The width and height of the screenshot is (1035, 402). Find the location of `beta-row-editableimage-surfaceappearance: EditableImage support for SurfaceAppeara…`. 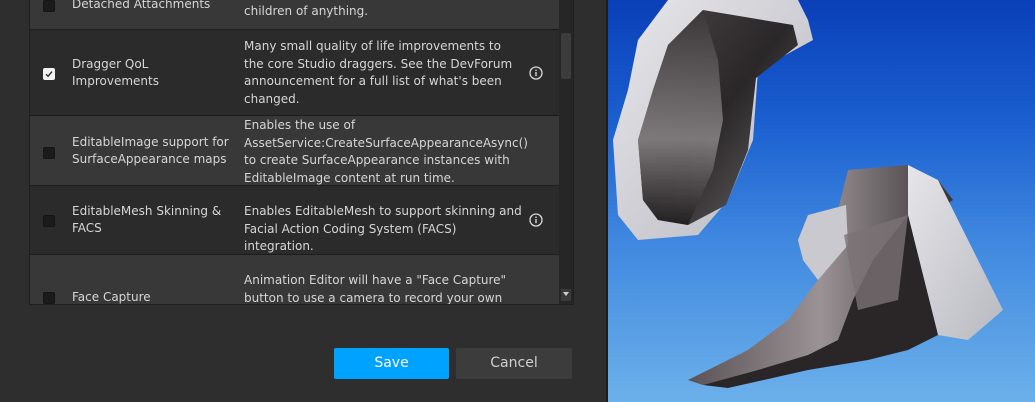

beta-row-editableimage-surfaceappearance: EditableImage support for SurfaceAppeara… is located at coordinates (294, 151).